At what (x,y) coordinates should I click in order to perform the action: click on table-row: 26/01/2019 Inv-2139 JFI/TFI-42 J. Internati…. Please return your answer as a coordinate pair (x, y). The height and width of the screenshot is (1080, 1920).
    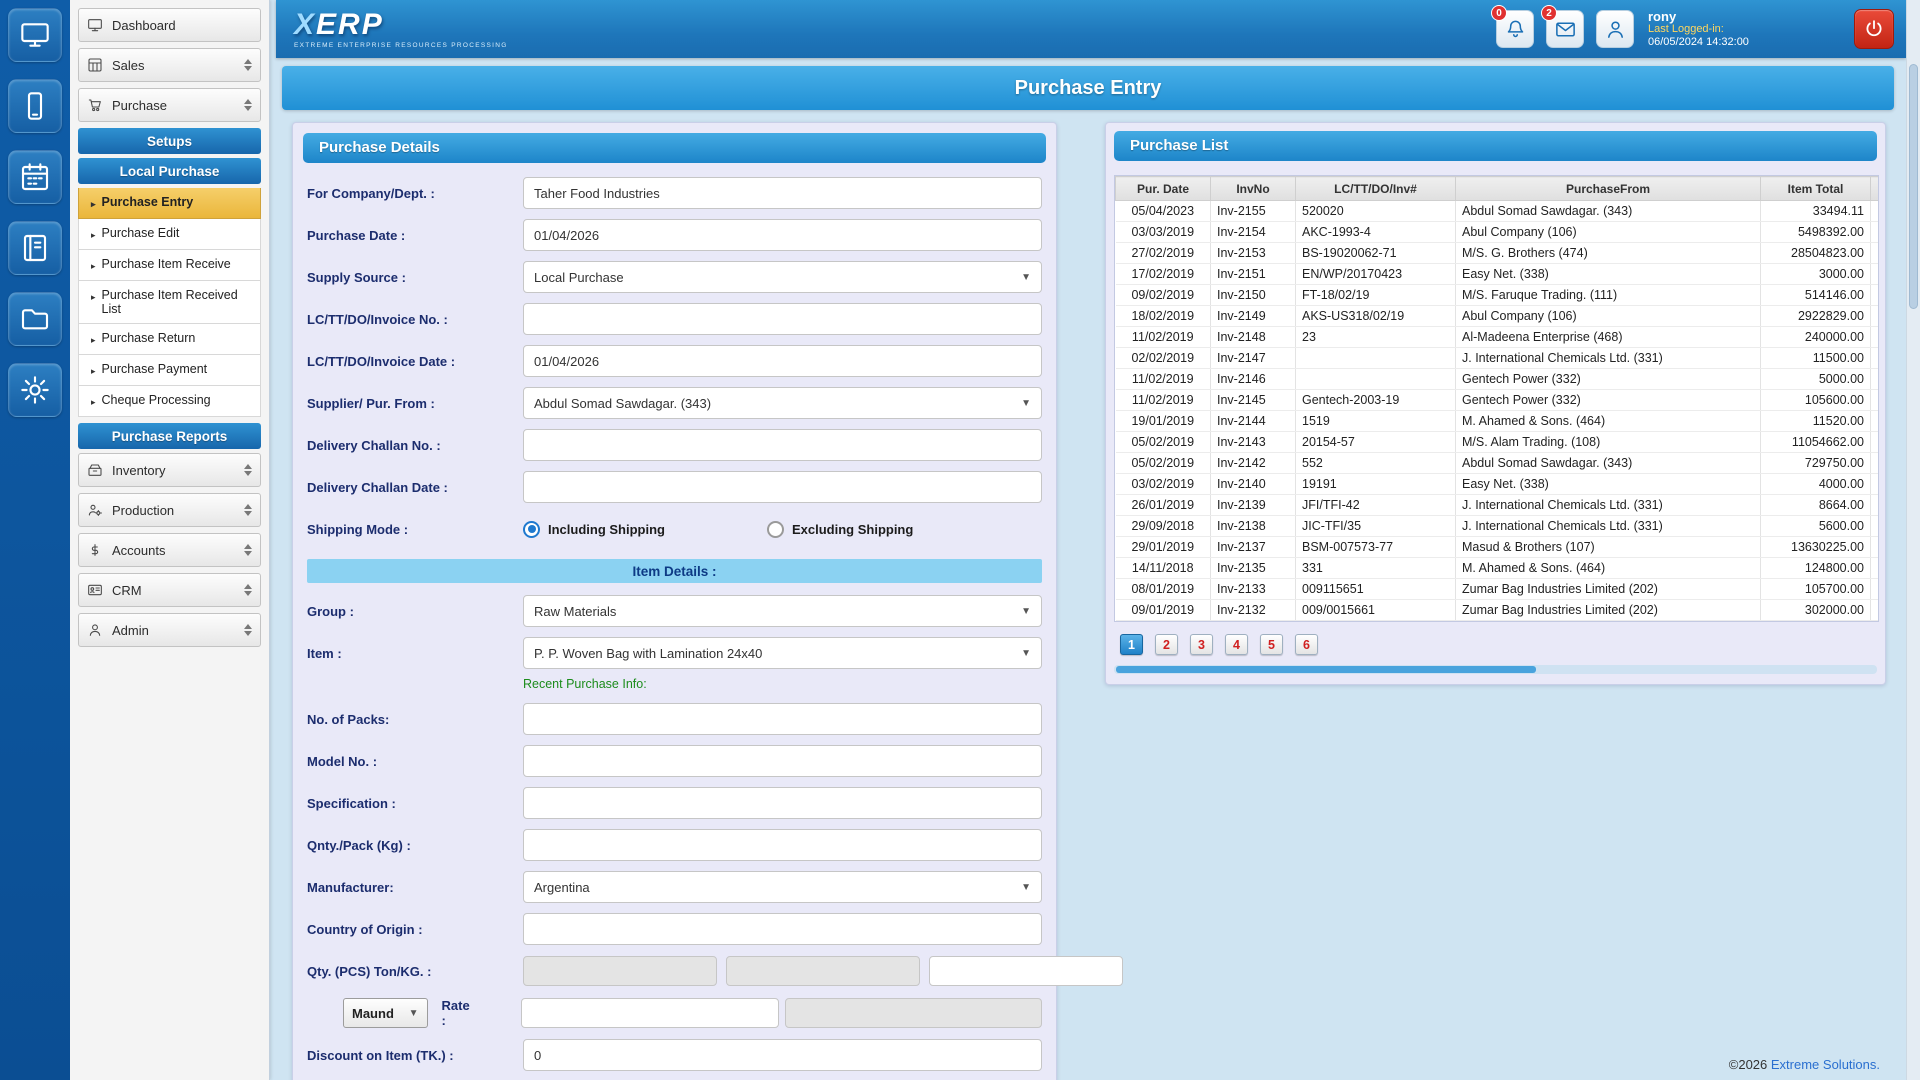
    Looking at the image, I should click on (1496, 505).